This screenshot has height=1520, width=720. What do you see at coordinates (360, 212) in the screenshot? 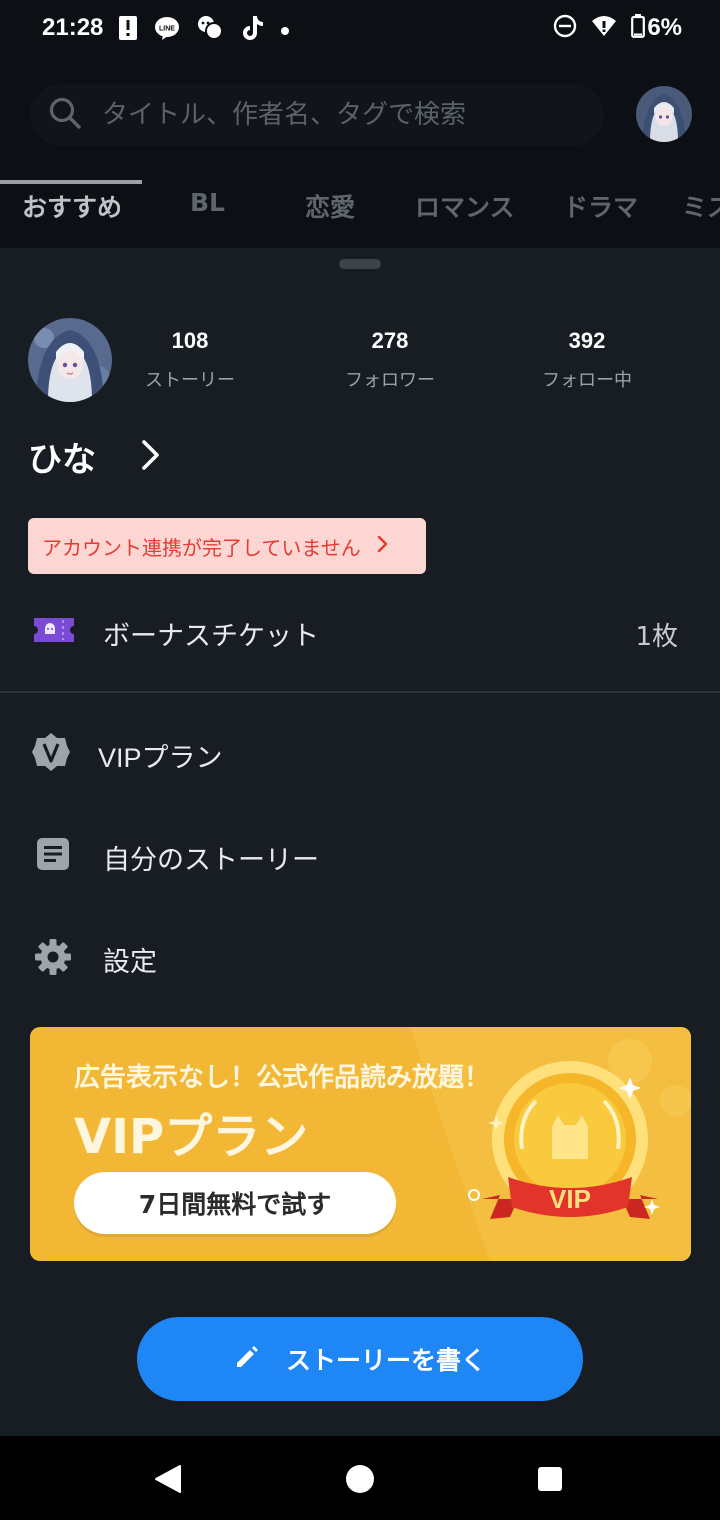
I see `category-tabs: おすすめ BL 恋愛 ロマンス ドラマ ミス` at bounding box center [360, 212].